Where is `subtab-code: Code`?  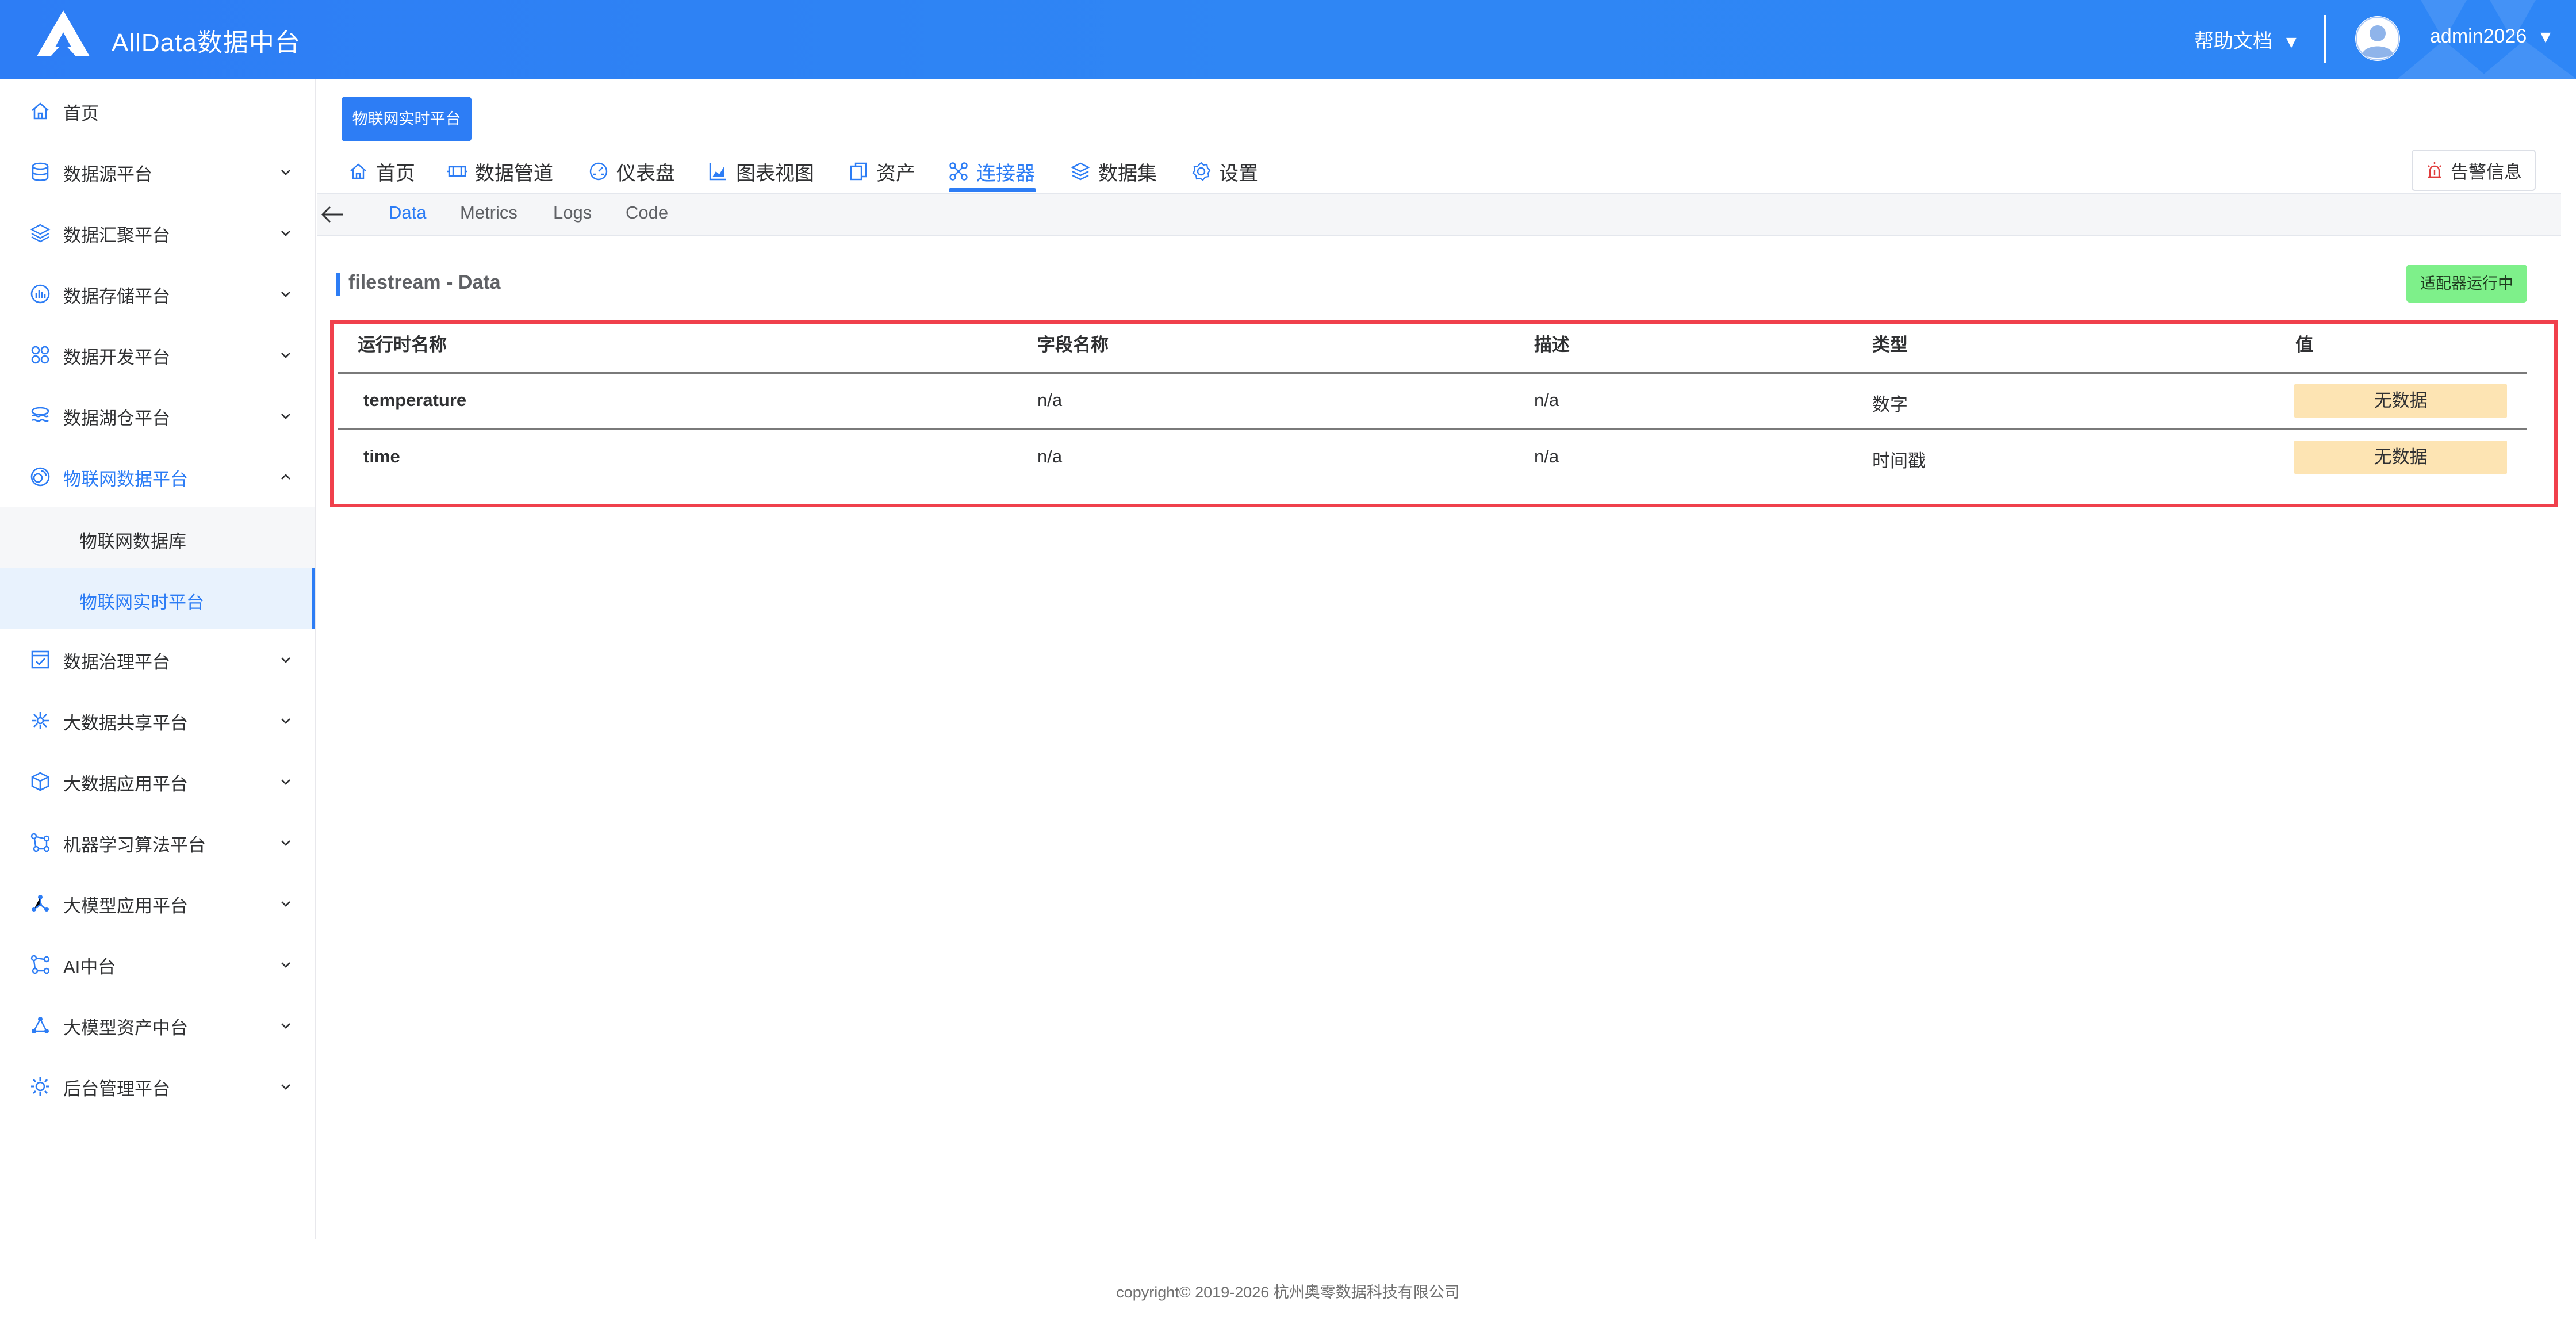
subtab-code: Code is located at coordinates (647, 212).